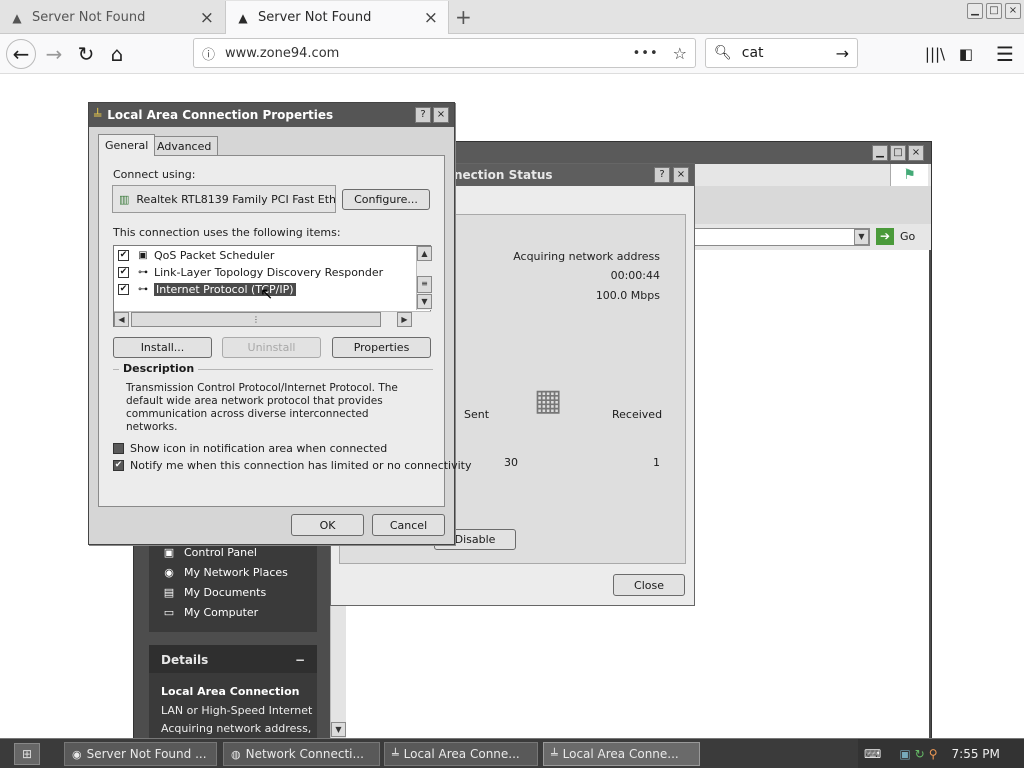 The width and height of the screenshot is (1024, 768). What do you see at coordinates (256, 319) in the screenshot?
I see `horizontal-scroll-thumb: ⋮` at bounding box center [256, 319].